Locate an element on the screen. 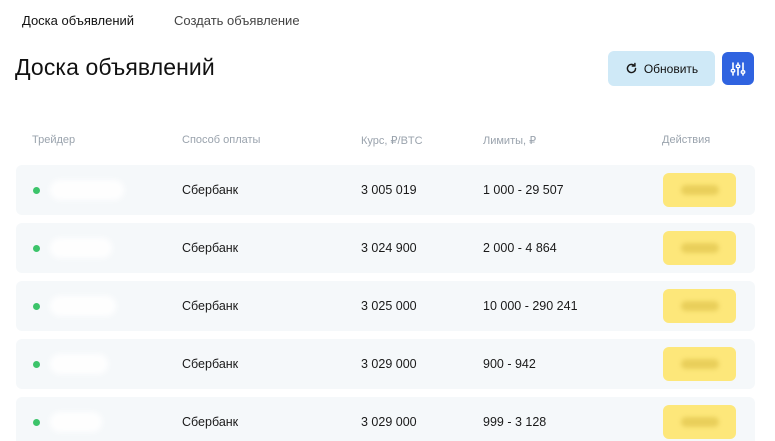 This screenshot has height=441, width=775. table-row: Сбербанк 3 029 000 999 - 3 128 is located at coordinates (385, 419).